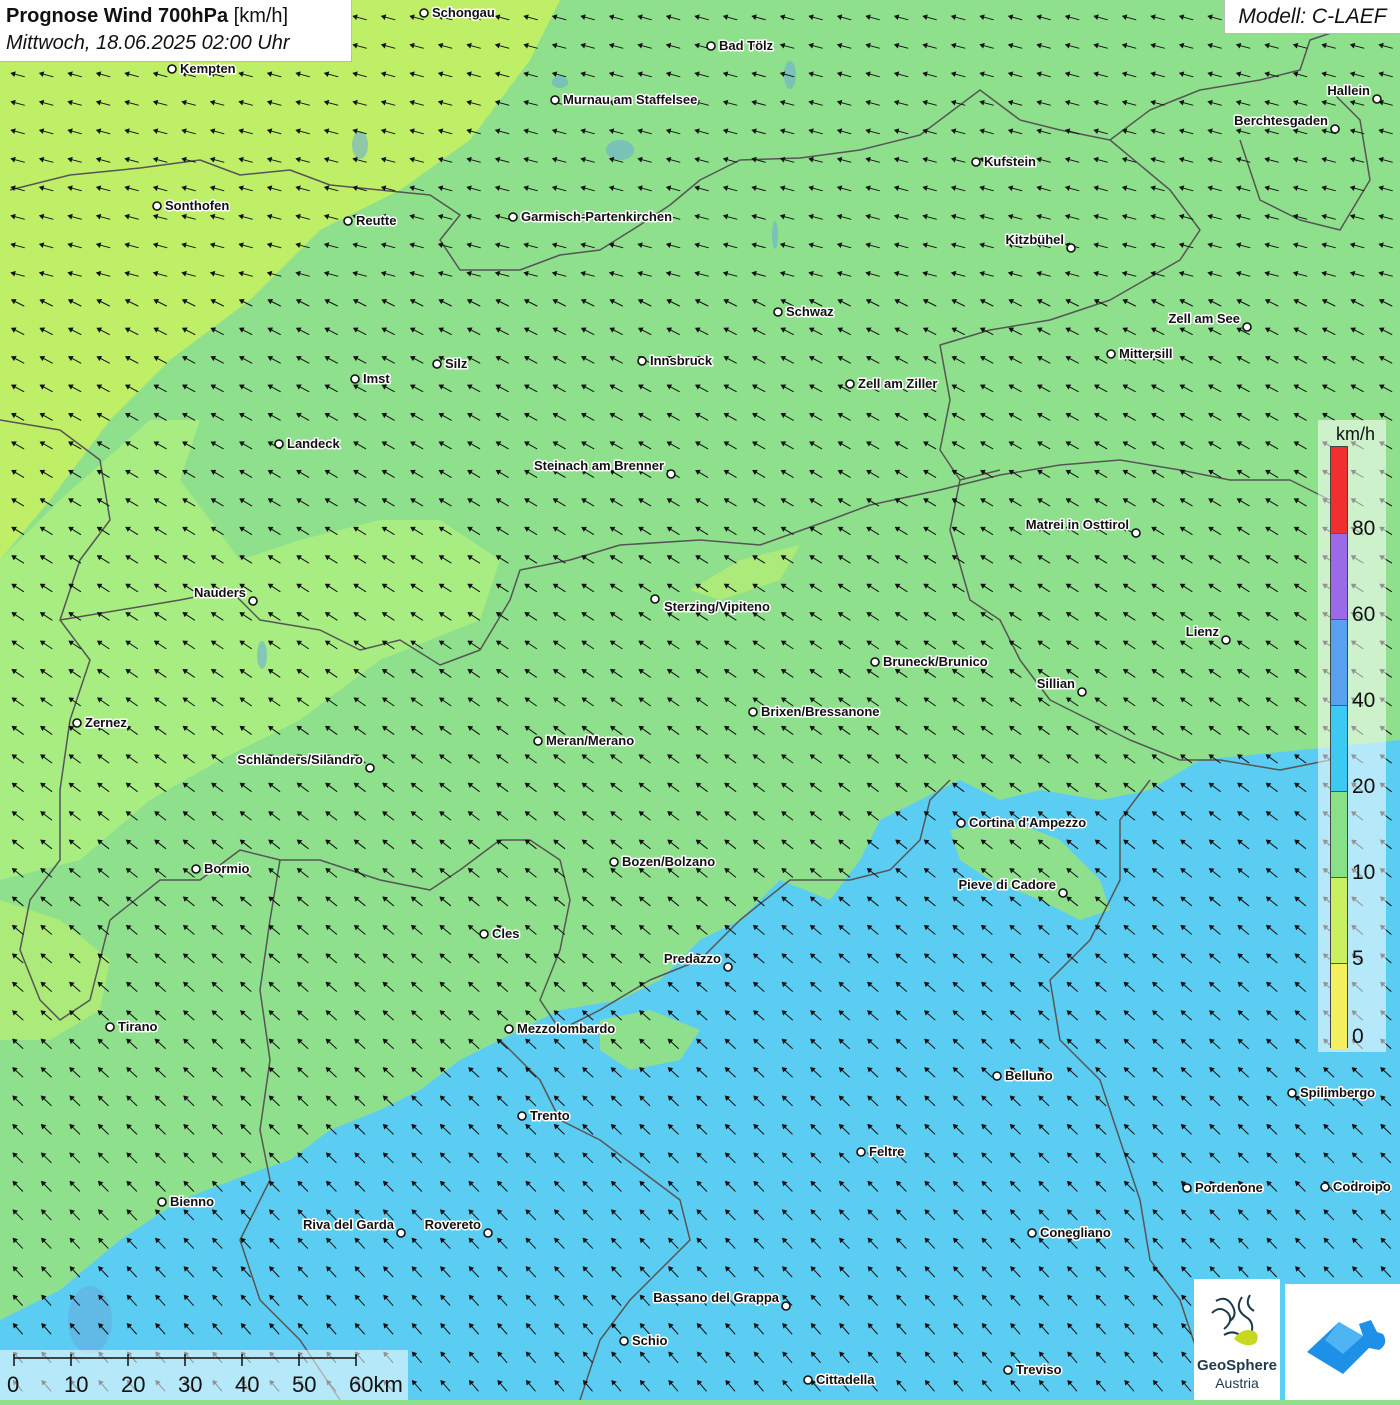 This screenshot has height=1405, width=1400. What do you see at coordinates (1027, 822) in the screenshot?
I see `city-label: Cortina d'Ampezzo` at bounding box center [1027, 822].